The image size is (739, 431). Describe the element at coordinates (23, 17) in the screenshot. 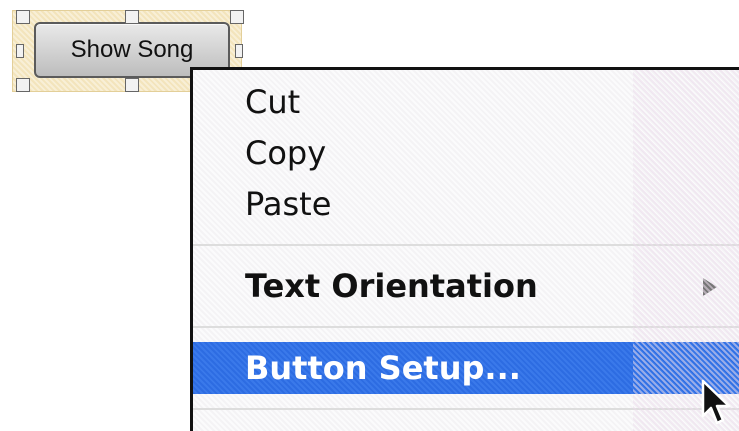

I see `resize-handle-top-left` at that location.